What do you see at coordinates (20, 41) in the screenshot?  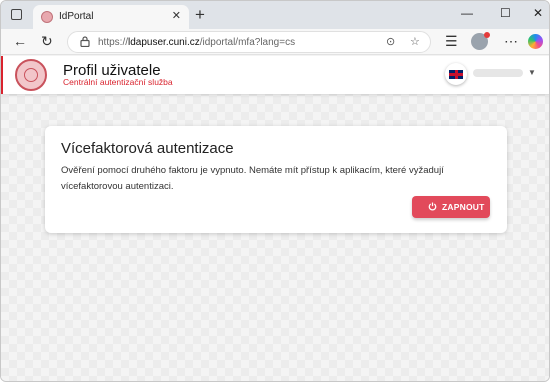 I see `back-icon: ←` at bounding box center [20, 41].